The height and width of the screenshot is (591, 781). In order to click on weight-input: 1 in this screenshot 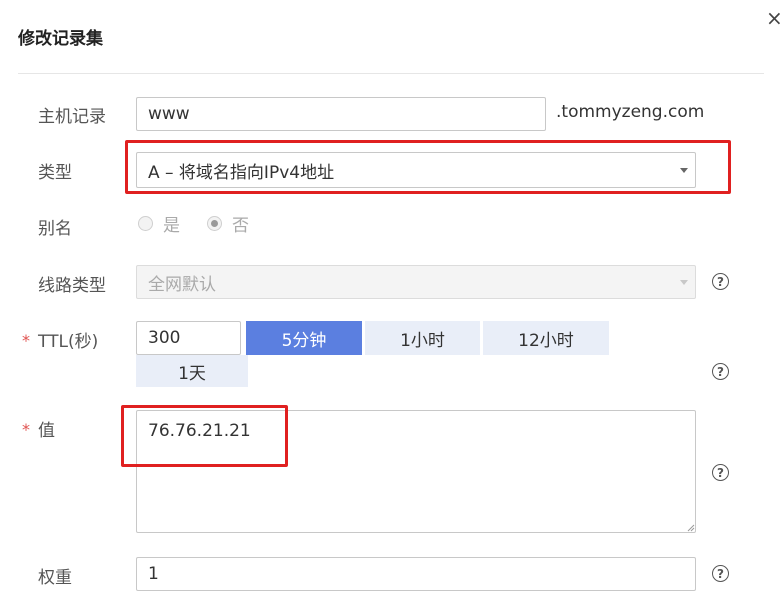, I will do `click(416, 574)`.